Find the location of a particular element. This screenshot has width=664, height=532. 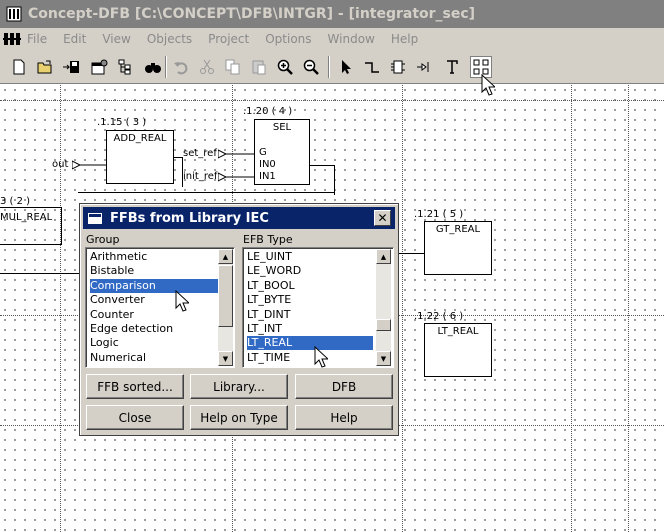

close-button: ✕ is located at coordinates (382, 218).